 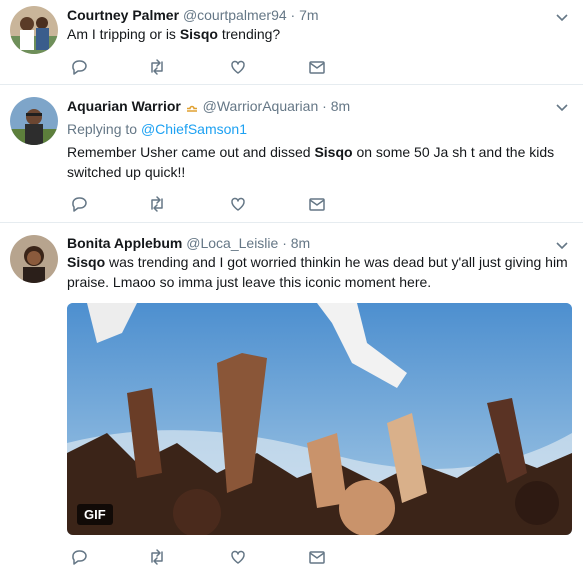 I want to click on timestamp: 7m, so click(x=308, y=15).